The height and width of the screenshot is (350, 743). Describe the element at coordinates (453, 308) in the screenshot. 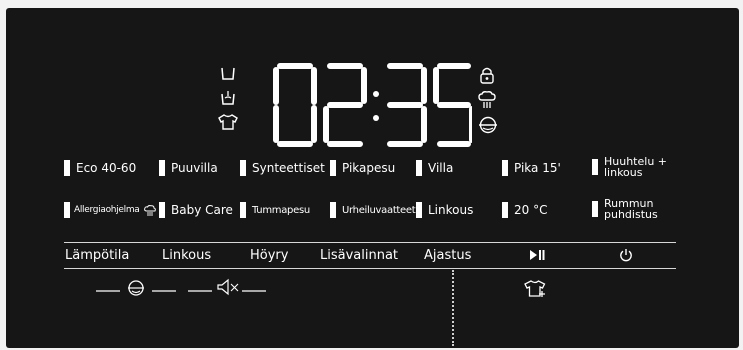

I see `timer-dotted-line` at that location.